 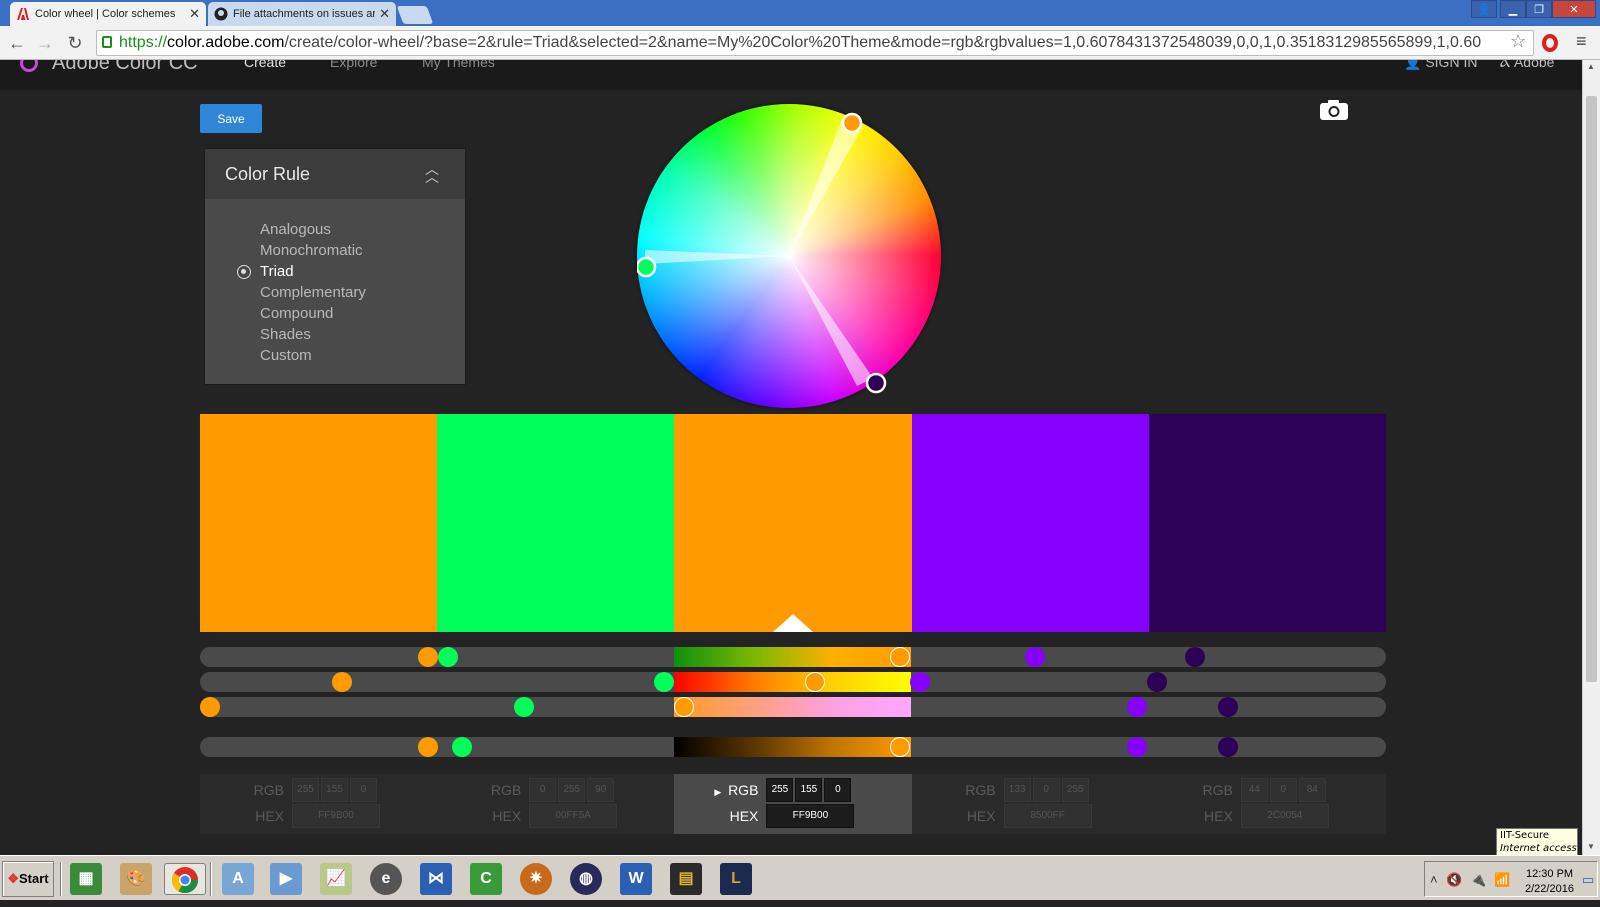 What do you see at coordinates (386, 879) in the screenshot?
I see `eclipse-like-icon: e` at bounding box center [386, 879].